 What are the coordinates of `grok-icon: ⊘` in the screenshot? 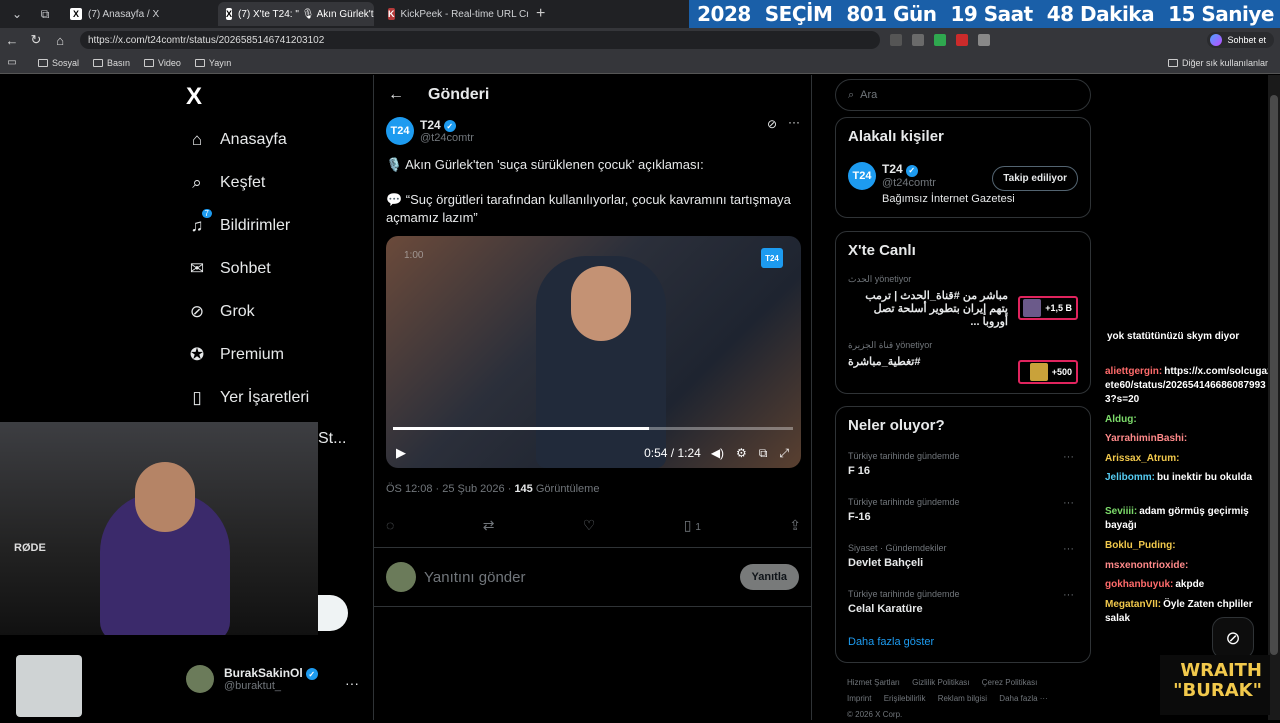 It's located at (197, 311).